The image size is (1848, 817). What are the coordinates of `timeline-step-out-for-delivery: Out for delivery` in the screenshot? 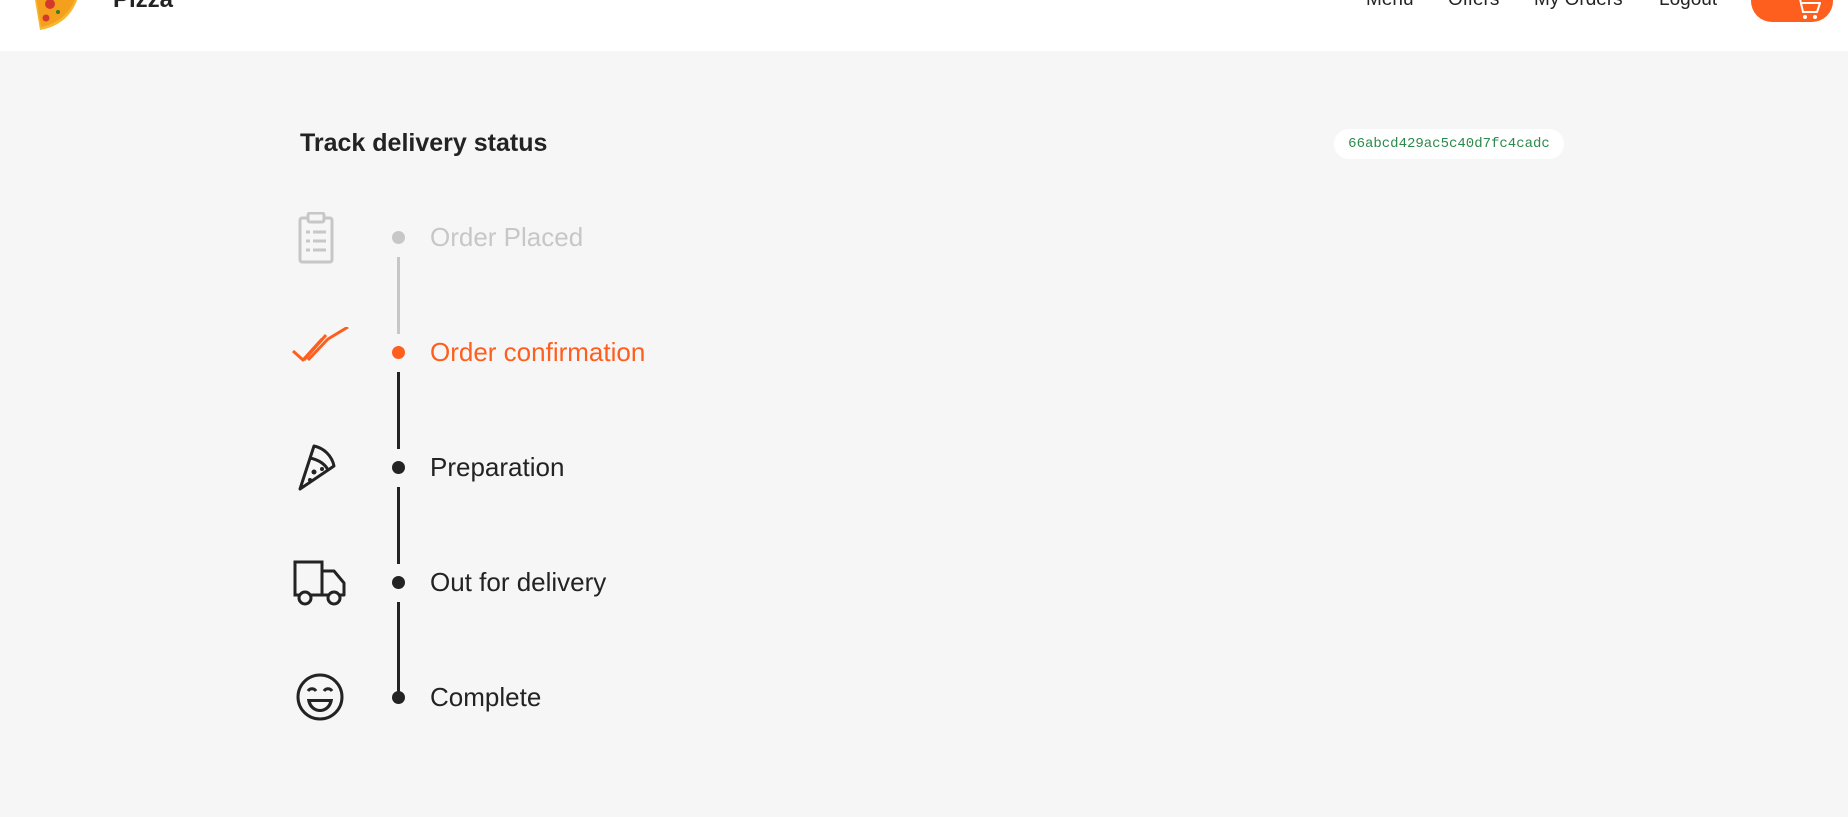 It's located at (450, 582).